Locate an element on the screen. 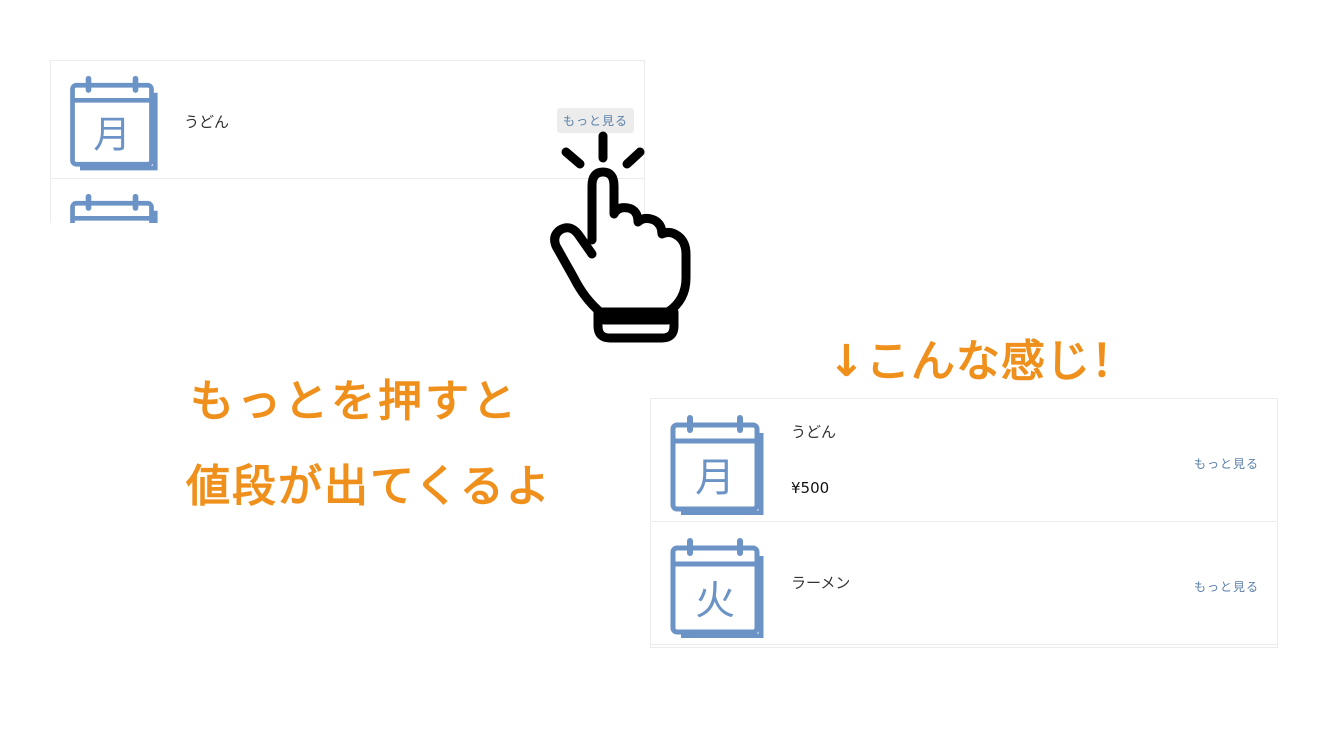 The width and height of the screenshot is (1334, 751). item-price: ¥500 is located at coordinates (810, 488).